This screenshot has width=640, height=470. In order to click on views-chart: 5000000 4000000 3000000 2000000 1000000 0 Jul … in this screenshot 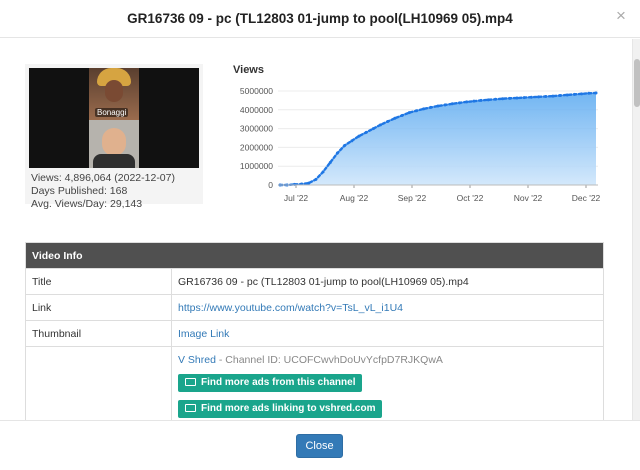, I will do `click(420, 144)`.